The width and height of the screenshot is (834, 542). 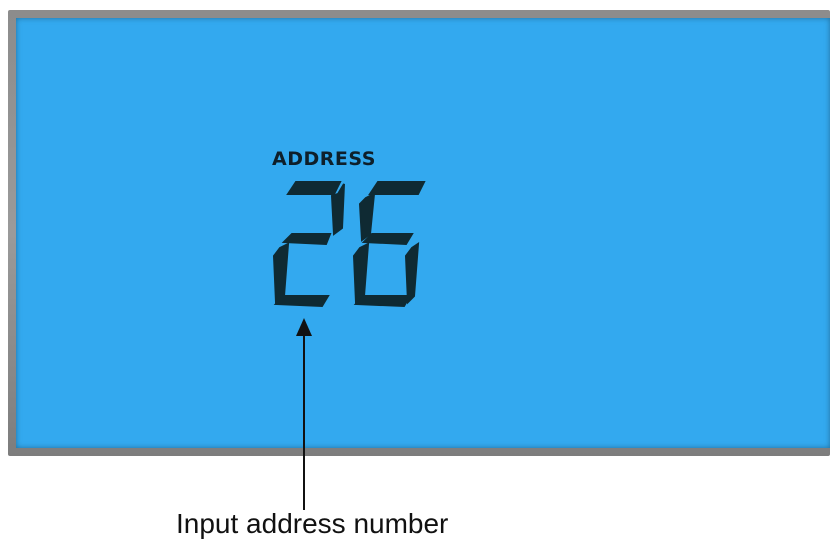 What do you see at coordinates (304, 414) in the screenshot?
I see `arrow-up-icon` at bounding box center [304, 414].